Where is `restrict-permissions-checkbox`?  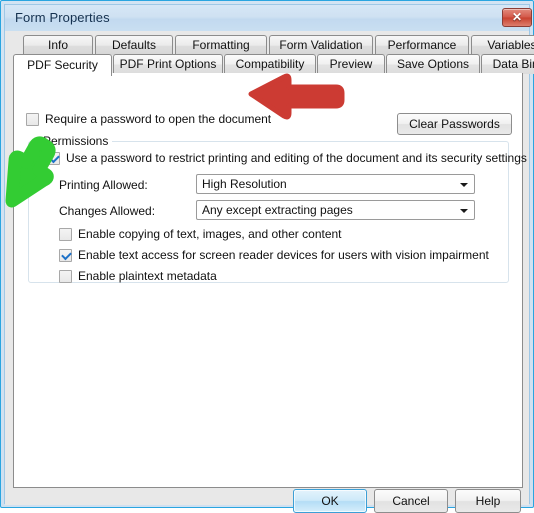
restrict-permissions-checkbox is located at coordinates (53, 158).